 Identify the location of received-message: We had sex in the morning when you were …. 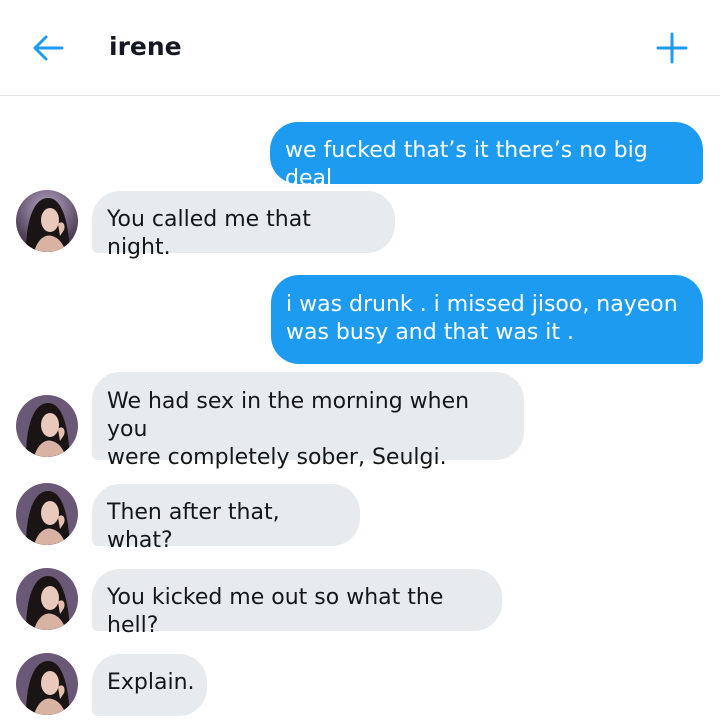
(308, 421).